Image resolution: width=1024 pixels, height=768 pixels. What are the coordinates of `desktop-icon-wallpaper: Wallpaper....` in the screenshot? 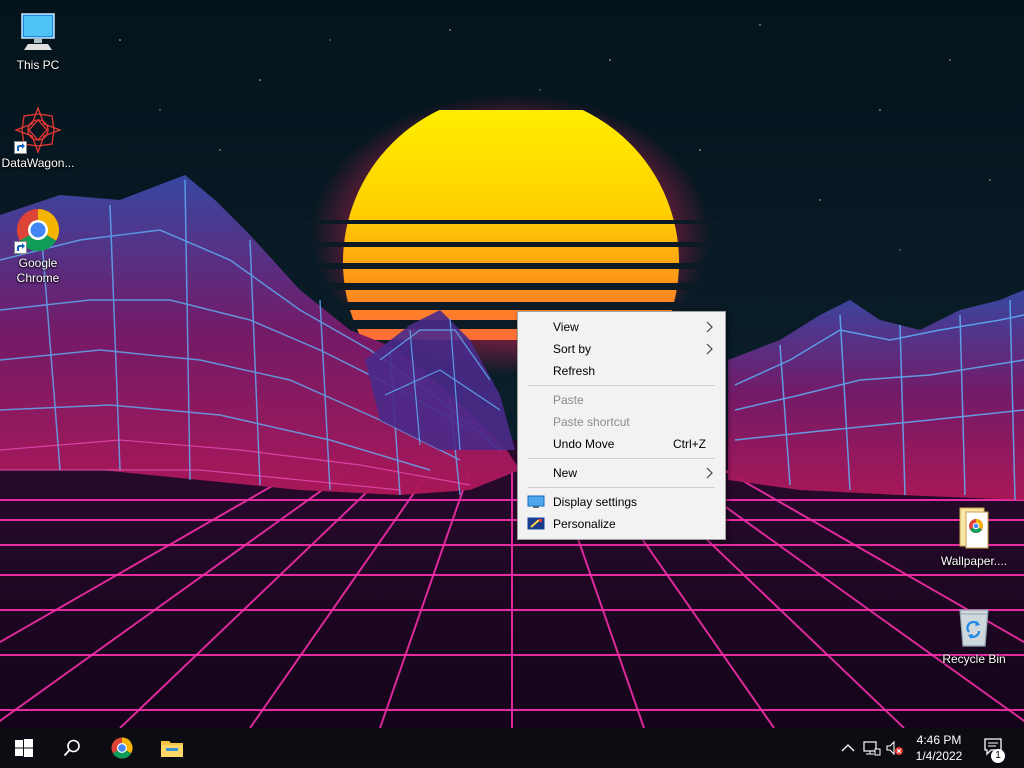 It's located at (974, 536).